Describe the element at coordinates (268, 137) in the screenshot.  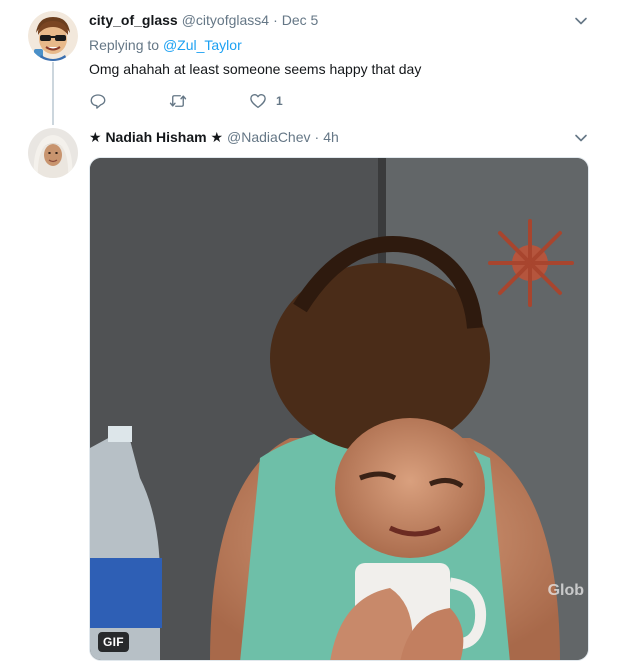
I see `user-handle: @NadiaChev` at that location.